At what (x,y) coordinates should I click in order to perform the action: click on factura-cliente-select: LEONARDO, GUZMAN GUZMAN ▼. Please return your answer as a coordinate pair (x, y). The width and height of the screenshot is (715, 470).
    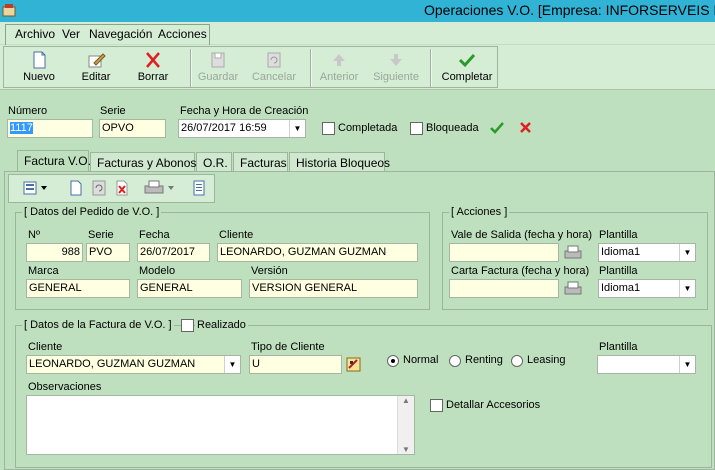
    Looking at the image, I should click on (133, 364).